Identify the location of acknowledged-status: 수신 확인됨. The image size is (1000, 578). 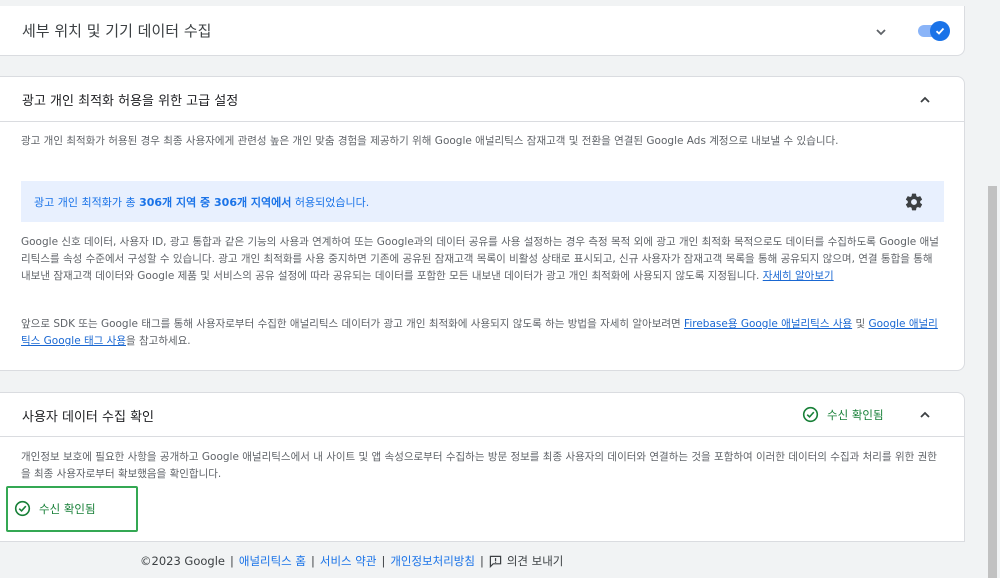
(843, 414).